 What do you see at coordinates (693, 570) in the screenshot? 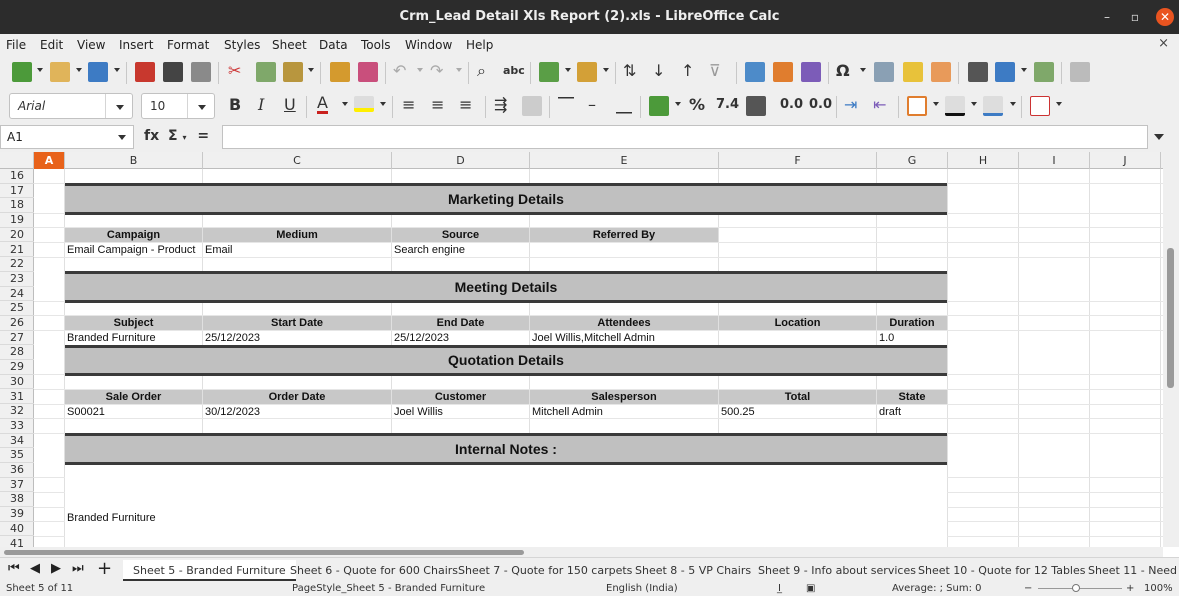
I see `sheet-tab: Sheet 8 - 5 VP Chairs` at bounding box center [693, 570].